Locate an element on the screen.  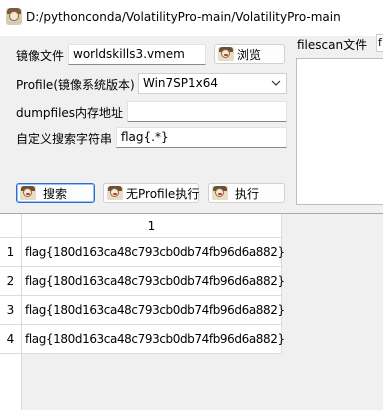
row-header: 4 is located at coordinates (11, 339).